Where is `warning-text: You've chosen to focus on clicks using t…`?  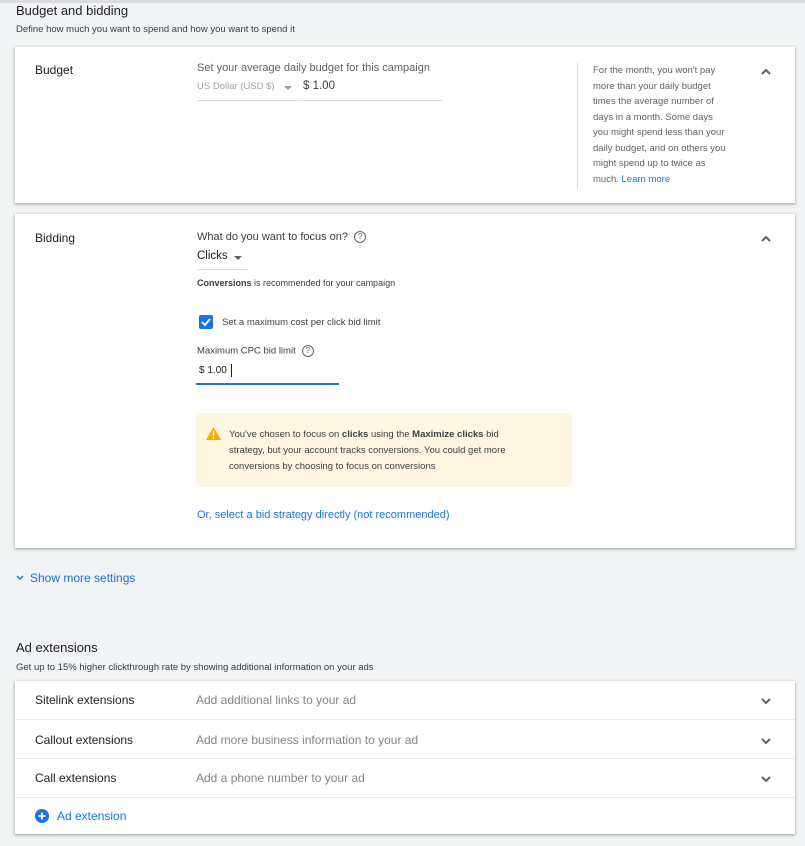 warning-text: You've chosen to focus on clicks using t… is located at coordinates (396, 451).